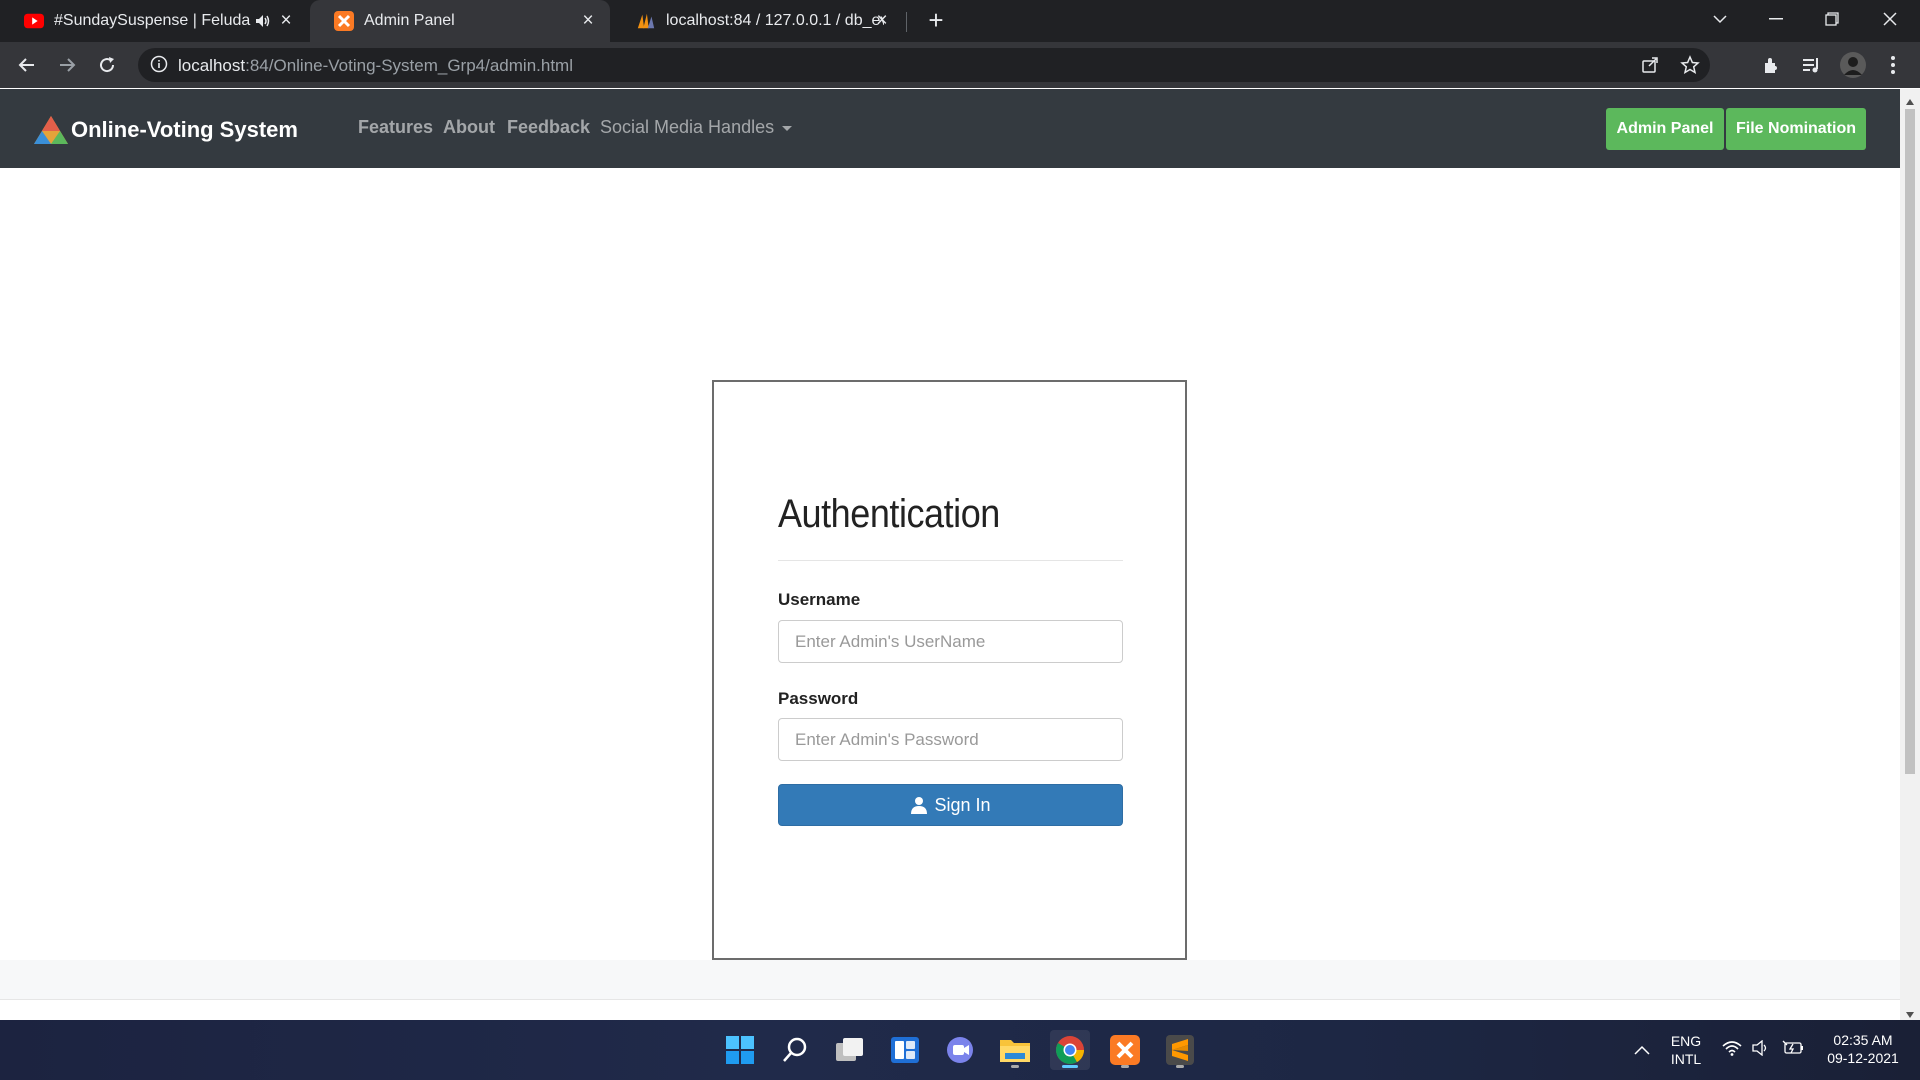 This screenshot has height=1080, width=1920. What do you see at coordinates (409, 65) in the screenshot?
I see `url-path: :84/Online-Voting-System_Grp4/admin.html` at bounding box center [409, 65].